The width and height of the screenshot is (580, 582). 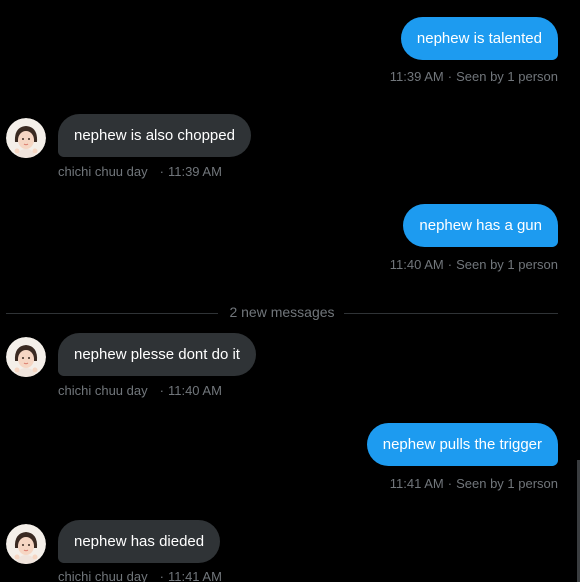 I want to click on message-meta: chichi chuu day · 11:40 AM, so click(x=140, y=390).